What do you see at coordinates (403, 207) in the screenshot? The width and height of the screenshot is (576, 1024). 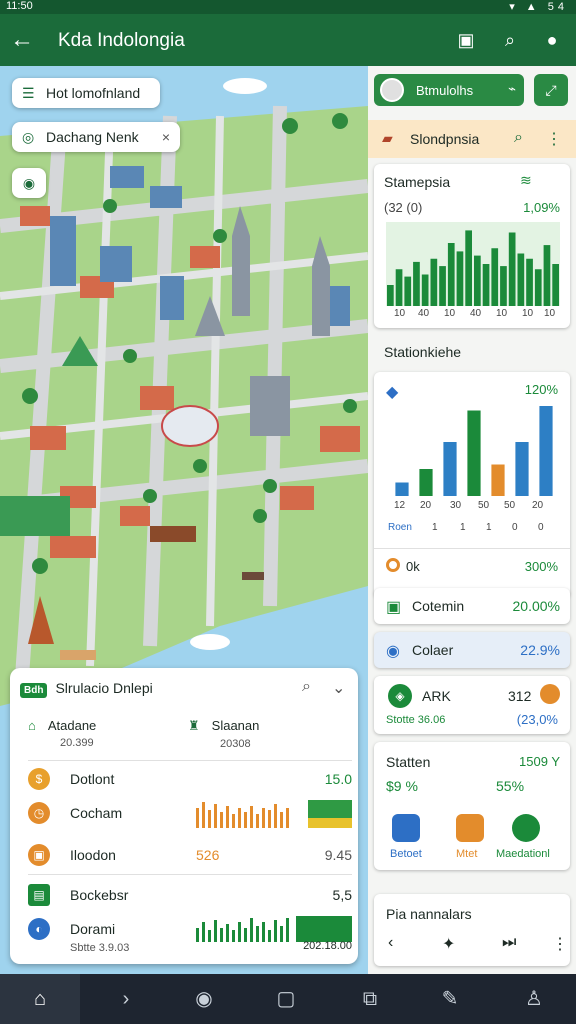 I see `stats-sub: (32 (0)` at bounding box center [403, 207].